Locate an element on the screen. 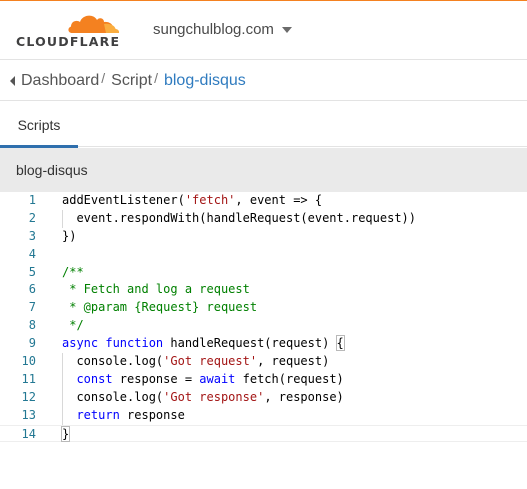  brand-wordmark: CLOUDFLARE is located at coordinates (68, 41).